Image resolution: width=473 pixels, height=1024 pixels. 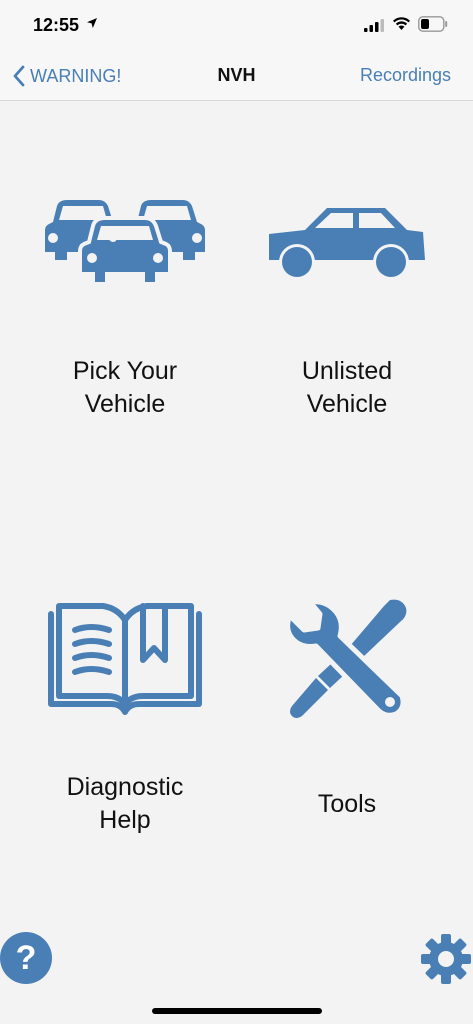 I want to click on home-indicator, so click(x=237, y=1011).